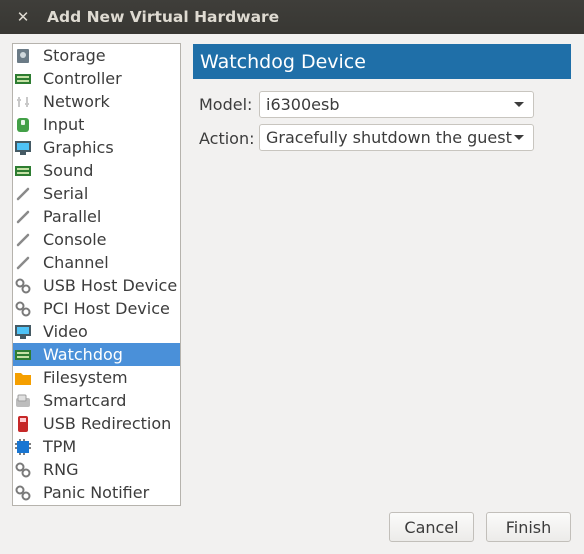  What do you see at coordinates (23, 171) in the screenshot?
I see `sound-icon` at bounding box center [23, 171].